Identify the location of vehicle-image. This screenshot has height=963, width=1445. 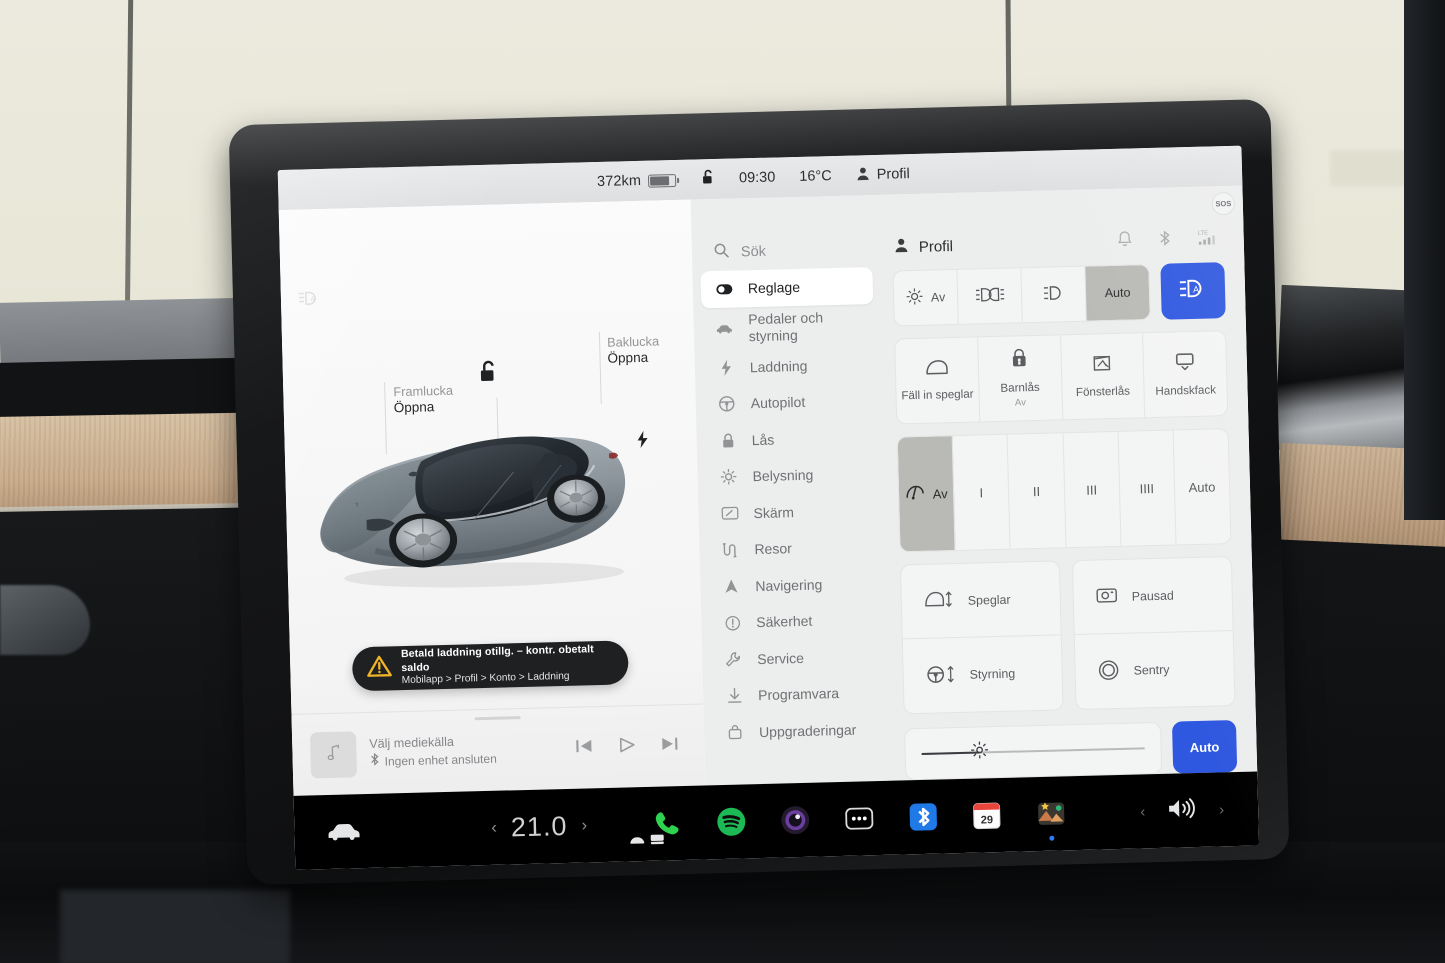
(486, 503).